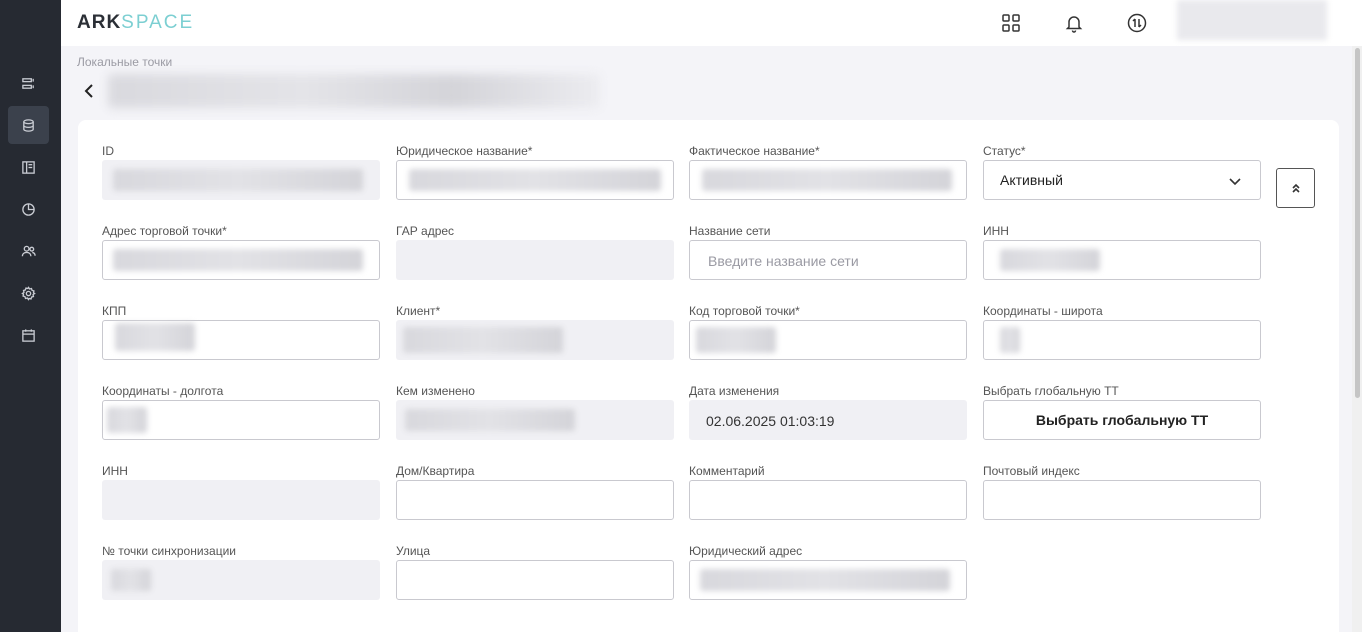 Image resolution: width=1362 pixels, height=632 pixels. I want to click on sidebar-item-database, so click(28, 125).